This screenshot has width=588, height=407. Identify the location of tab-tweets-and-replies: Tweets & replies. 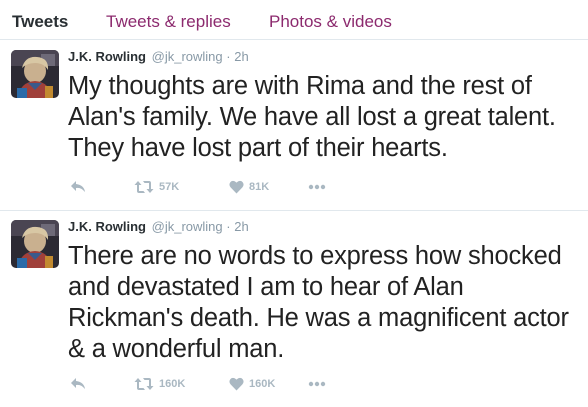
(168, 22).